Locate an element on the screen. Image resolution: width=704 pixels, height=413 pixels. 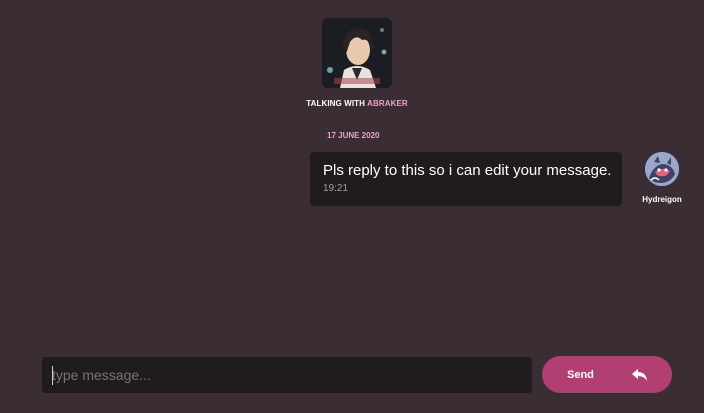
talking-with-prefix: TALKING WITH is located at coordinates (336, 103).